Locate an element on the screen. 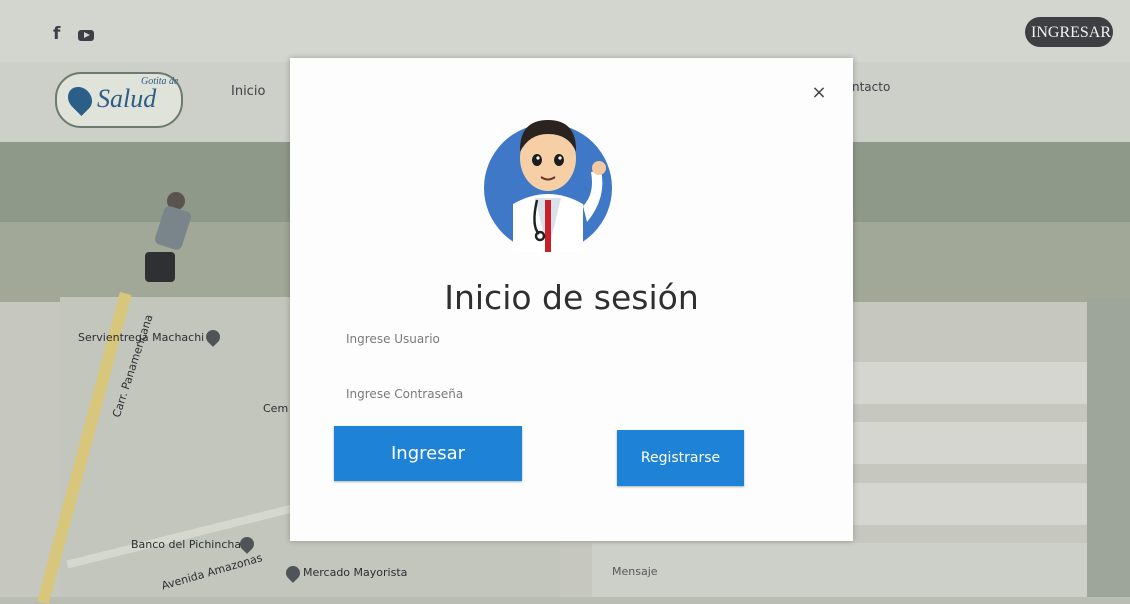  message-label: Mensaje is located at coordinates (635, 571).